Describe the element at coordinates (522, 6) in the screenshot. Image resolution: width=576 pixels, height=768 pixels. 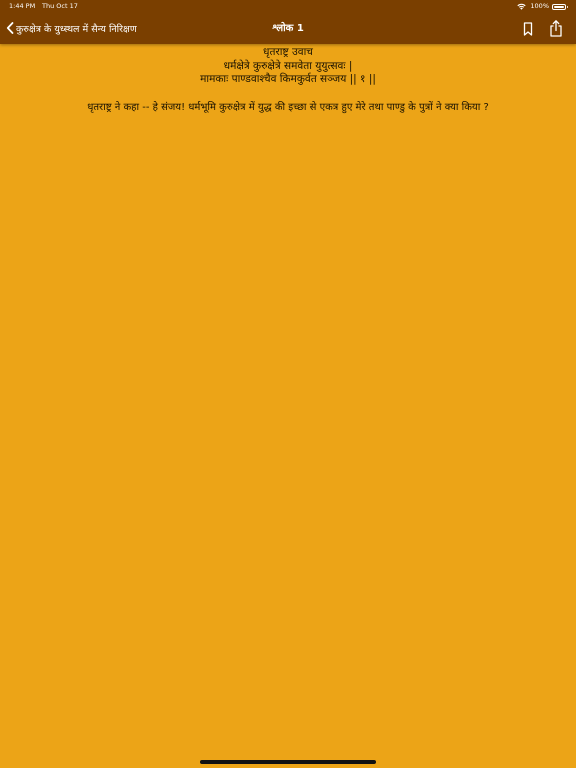
I see `wifi-icon` at that location.